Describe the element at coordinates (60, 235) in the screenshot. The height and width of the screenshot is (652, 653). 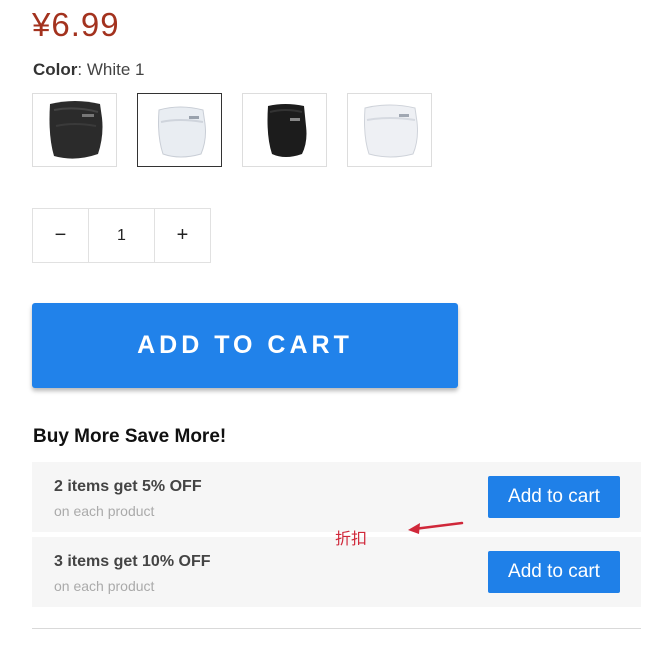
I see `decrement-button: −` at that location.